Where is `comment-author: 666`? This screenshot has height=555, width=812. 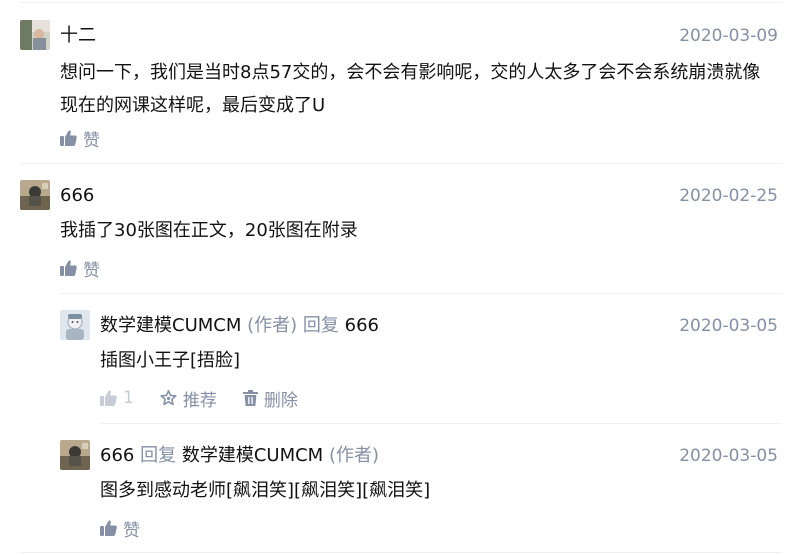 comment-author: 666 is located at coordinates (77, 196).